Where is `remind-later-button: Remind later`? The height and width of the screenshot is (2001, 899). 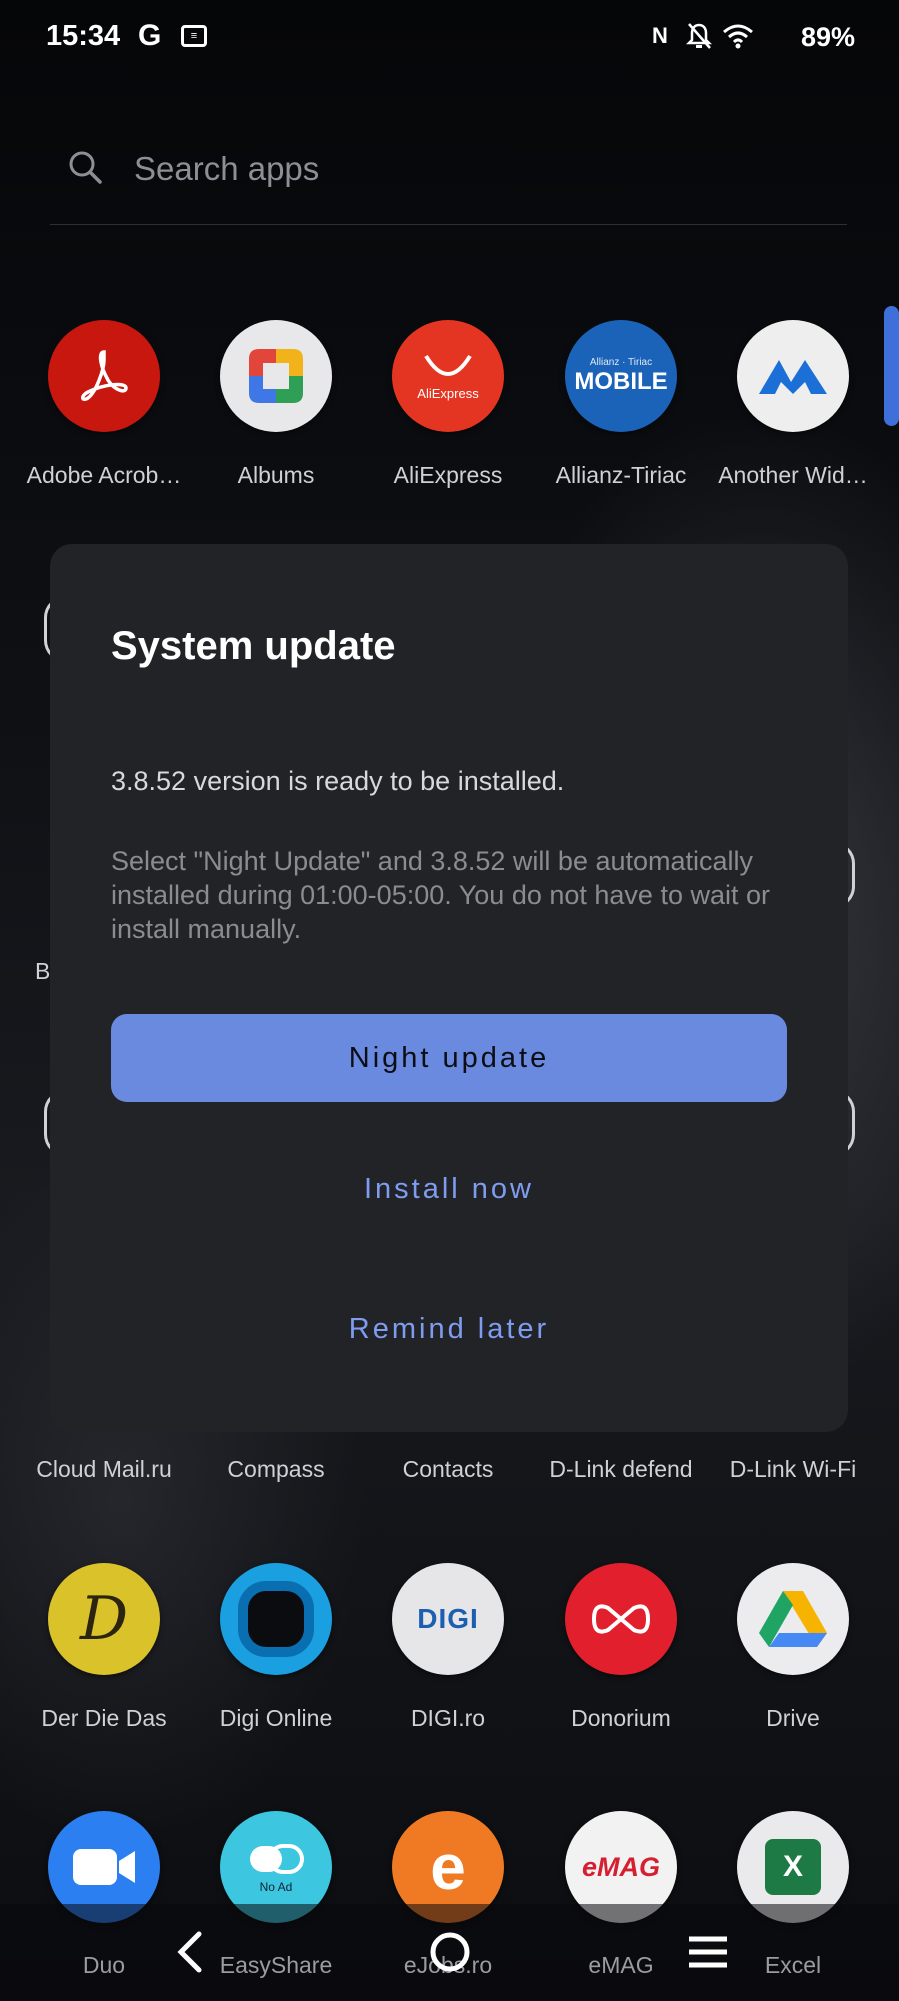 remind-later-button: Remind later is located at coordinates (449, 1329).